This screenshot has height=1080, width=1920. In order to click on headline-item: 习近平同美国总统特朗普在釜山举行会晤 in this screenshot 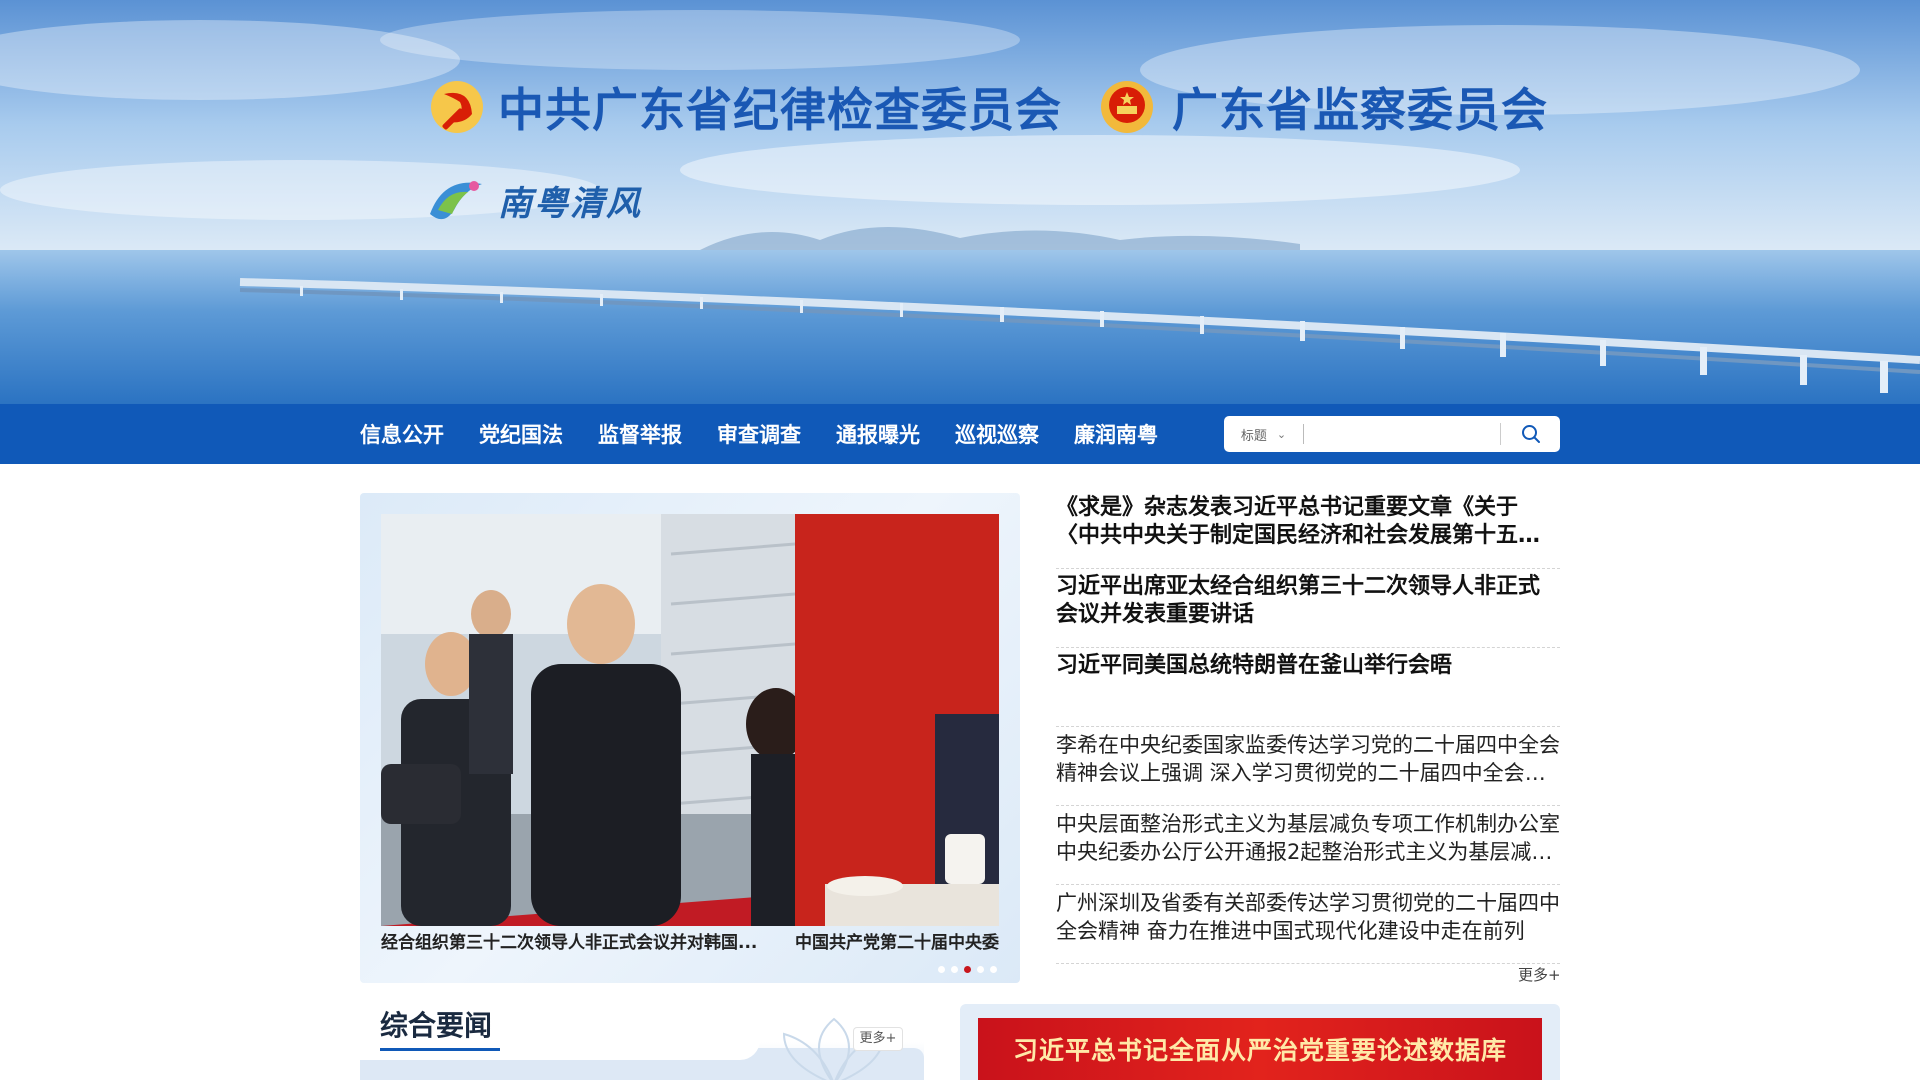, I will do `click(1308, 687)`.